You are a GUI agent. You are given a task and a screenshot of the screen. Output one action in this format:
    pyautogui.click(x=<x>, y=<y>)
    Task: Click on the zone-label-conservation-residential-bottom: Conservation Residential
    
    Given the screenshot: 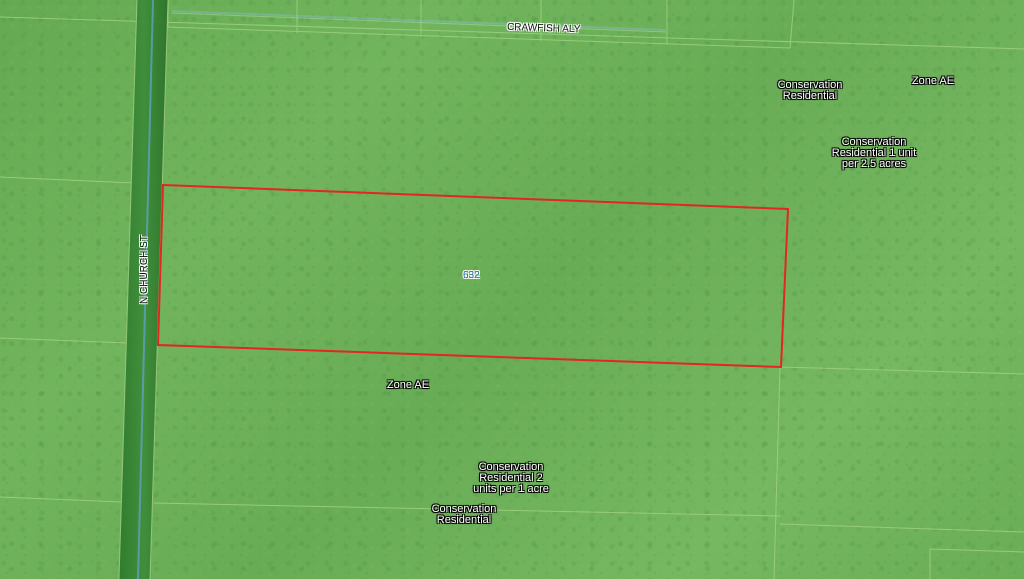 What is the action you would take?
    pyautogui.click(x=464, y=514)
    